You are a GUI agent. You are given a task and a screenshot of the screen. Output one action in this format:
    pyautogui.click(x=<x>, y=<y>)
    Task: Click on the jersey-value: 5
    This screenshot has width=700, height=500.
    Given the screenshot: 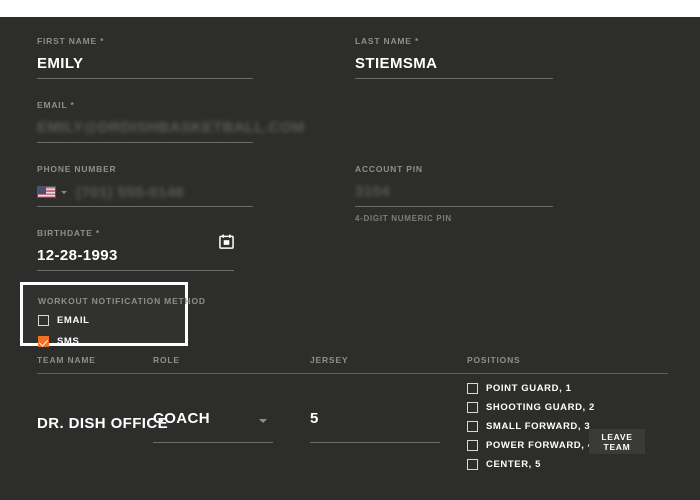 What is the action you would take?
    pyautogui.click(x=314, y=418)
    